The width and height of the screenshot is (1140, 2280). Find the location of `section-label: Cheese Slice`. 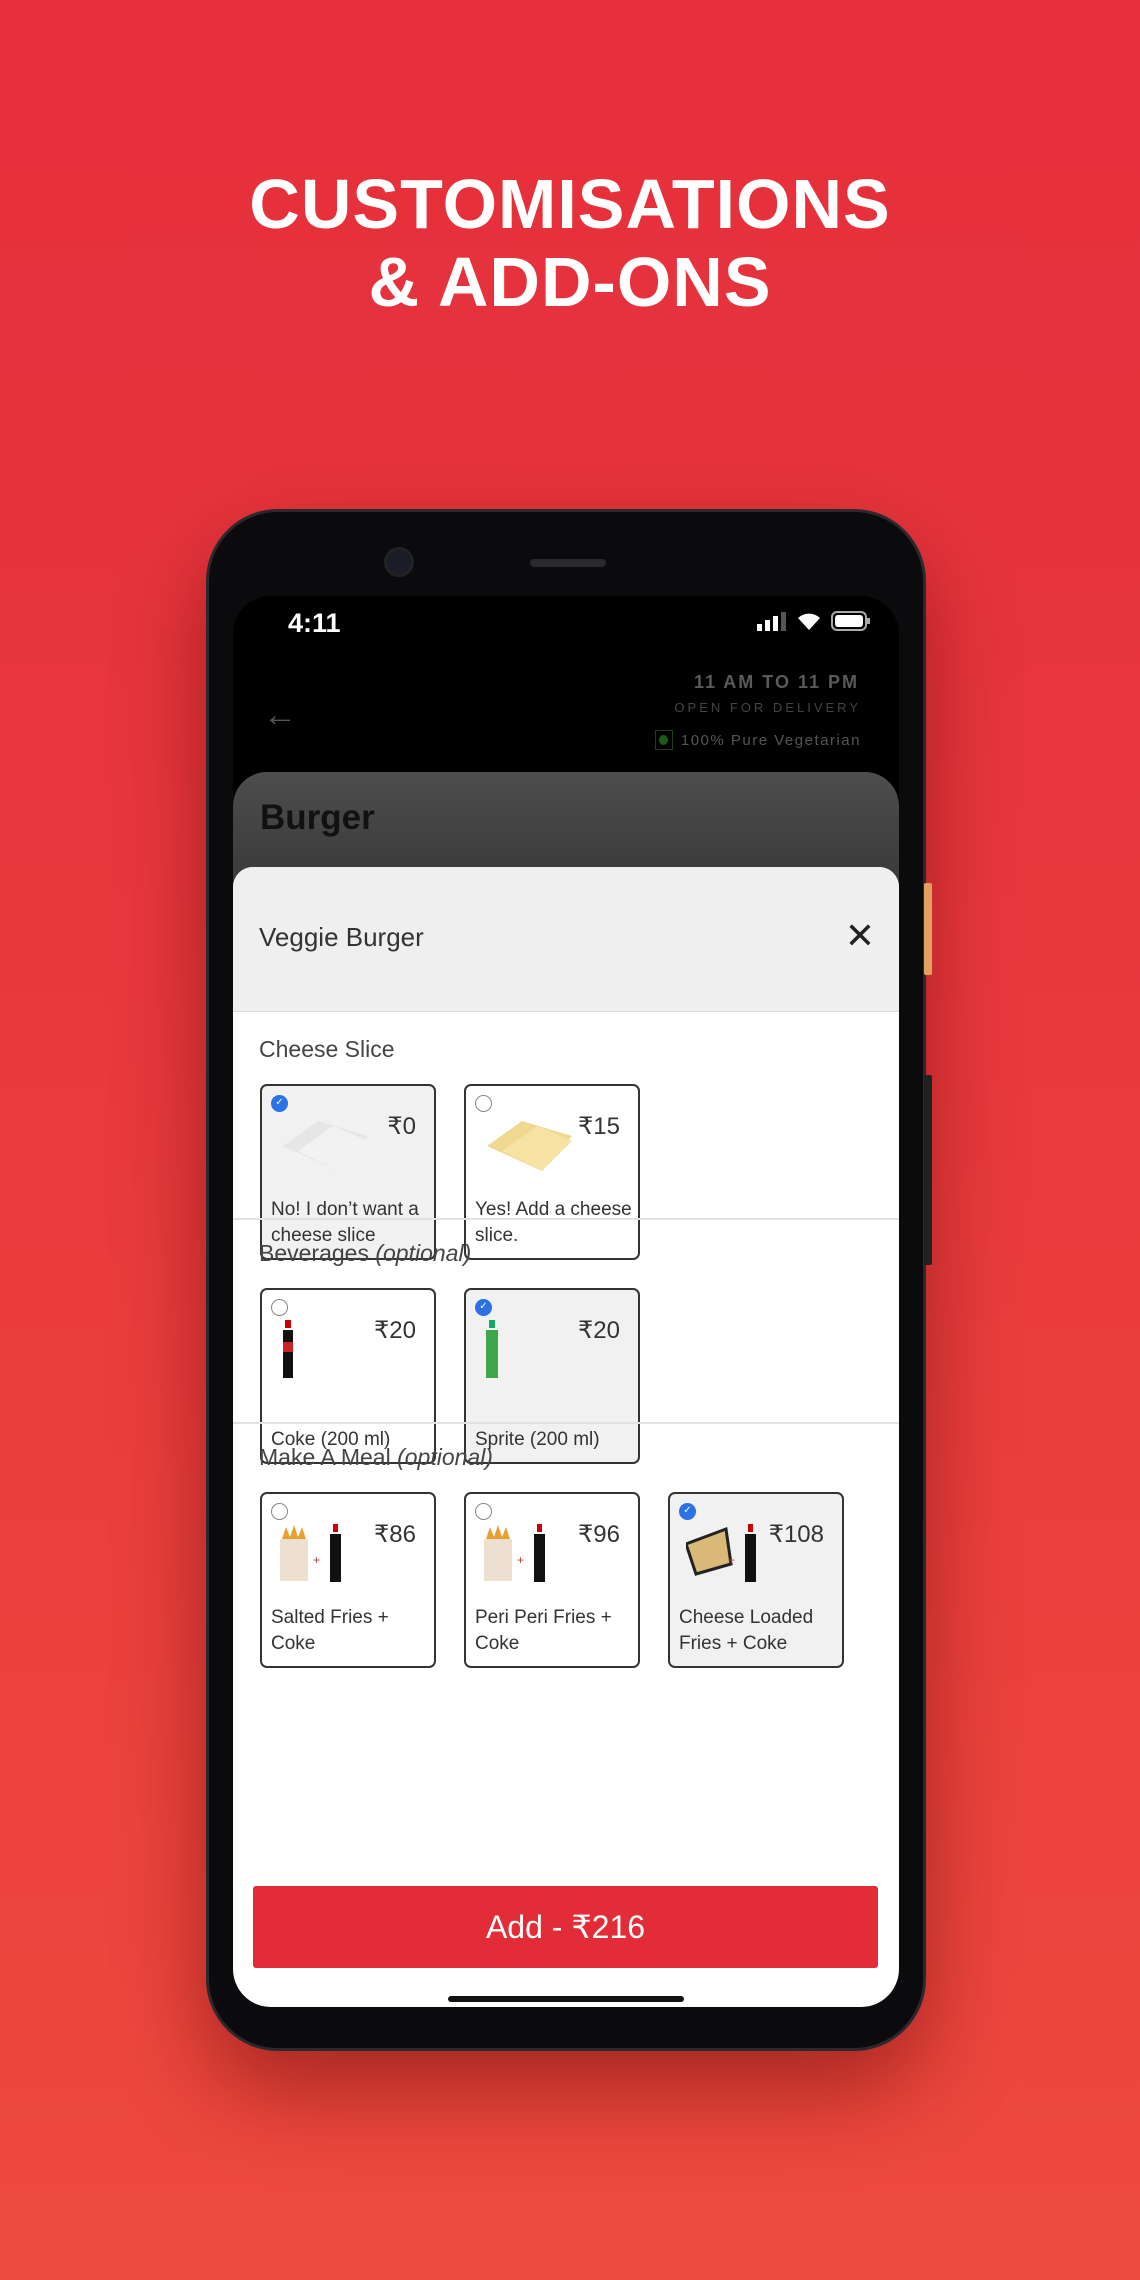

section-label: Cheese Slice is located at coordinates (327, 1049).